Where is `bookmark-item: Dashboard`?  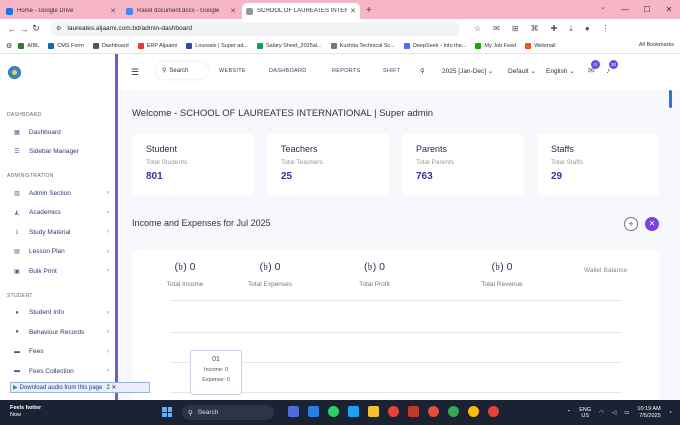 bookmark-item: Dashboard is located at coordinates (110, 45).